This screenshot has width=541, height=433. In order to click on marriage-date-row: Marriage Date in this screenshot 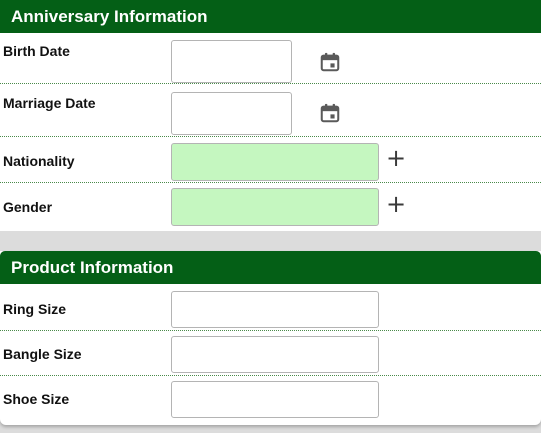, I will do `click(270, 111)`.